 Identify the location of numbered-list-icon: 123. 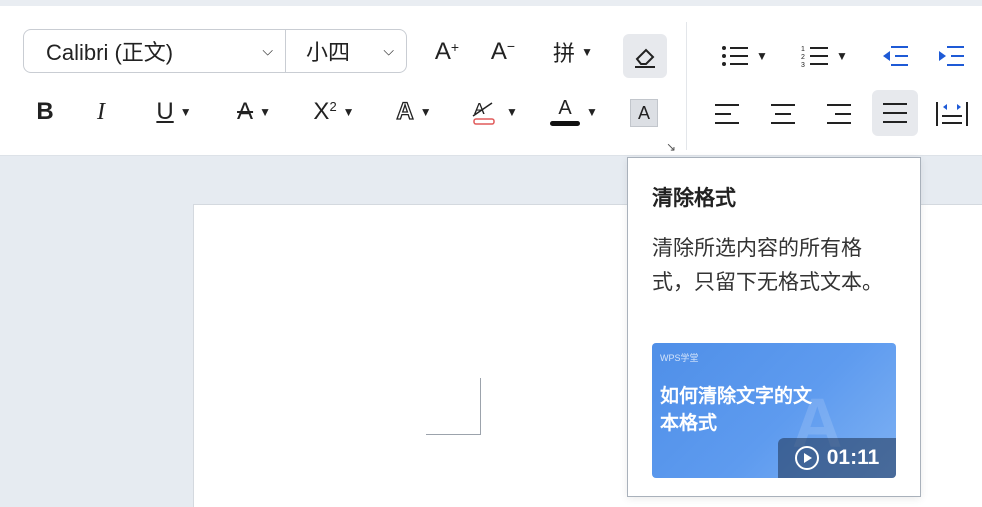
(815, 57).